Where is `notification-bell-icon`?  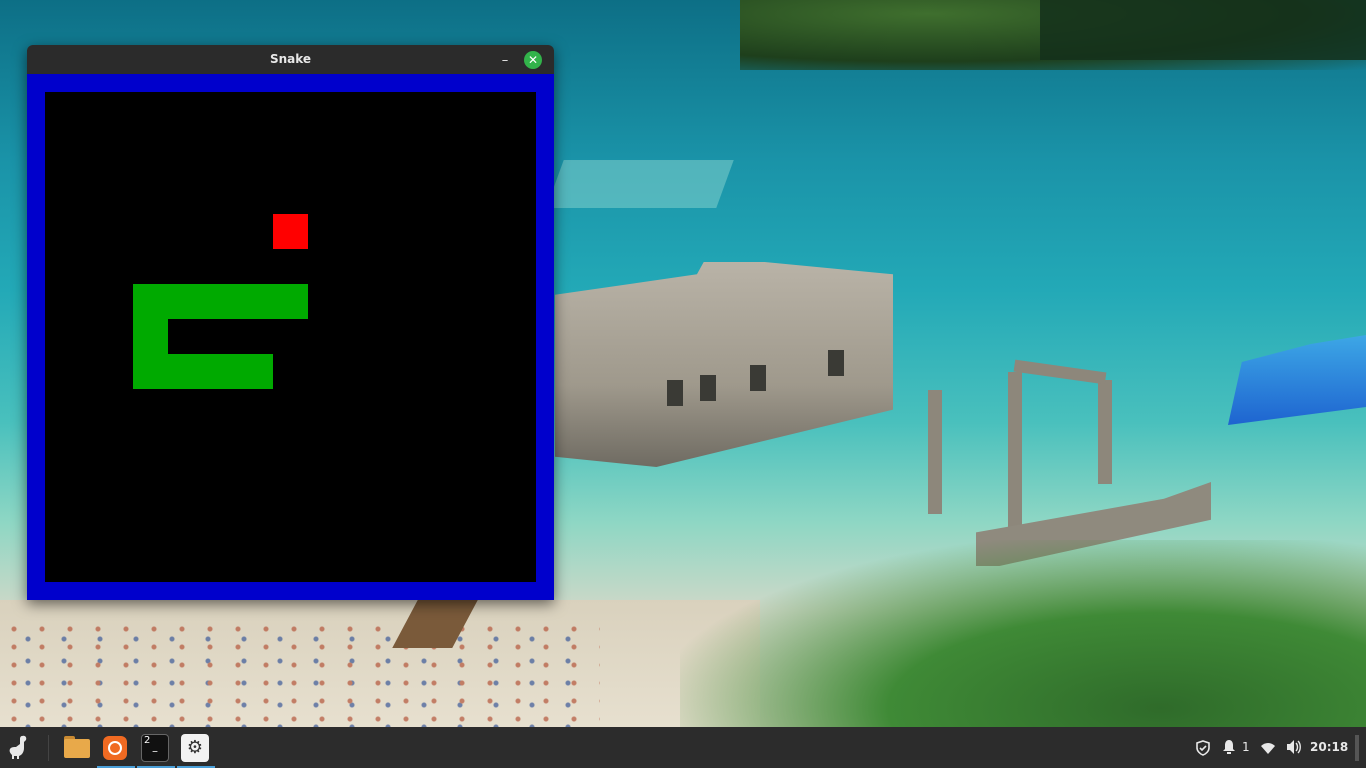 notification-bell-icon is located at coordinates (1229, 747).